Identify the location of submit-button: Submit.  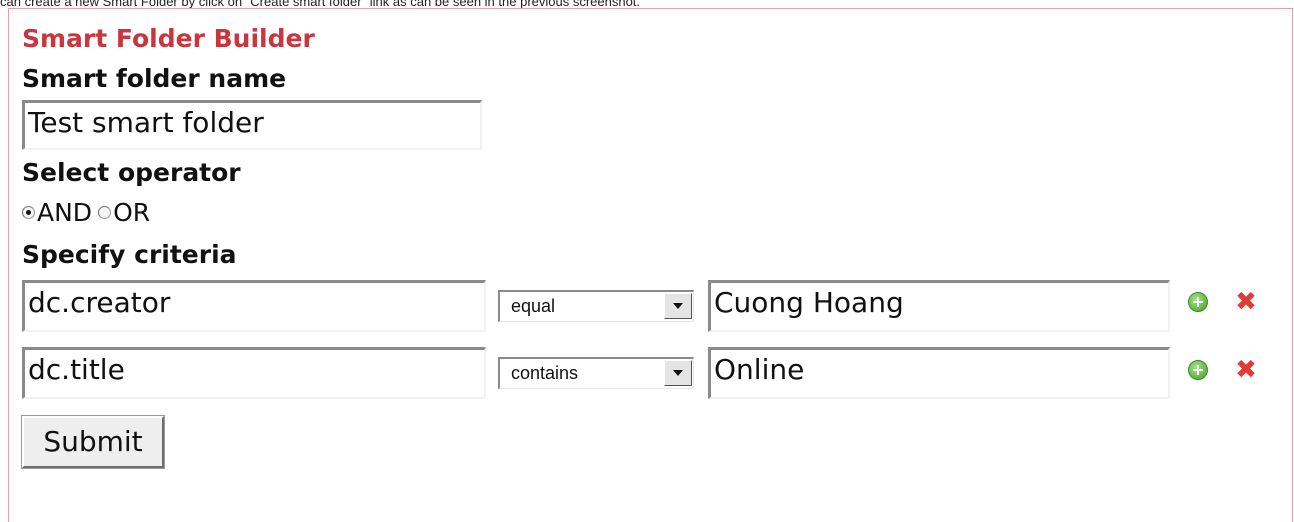
(93, 442).